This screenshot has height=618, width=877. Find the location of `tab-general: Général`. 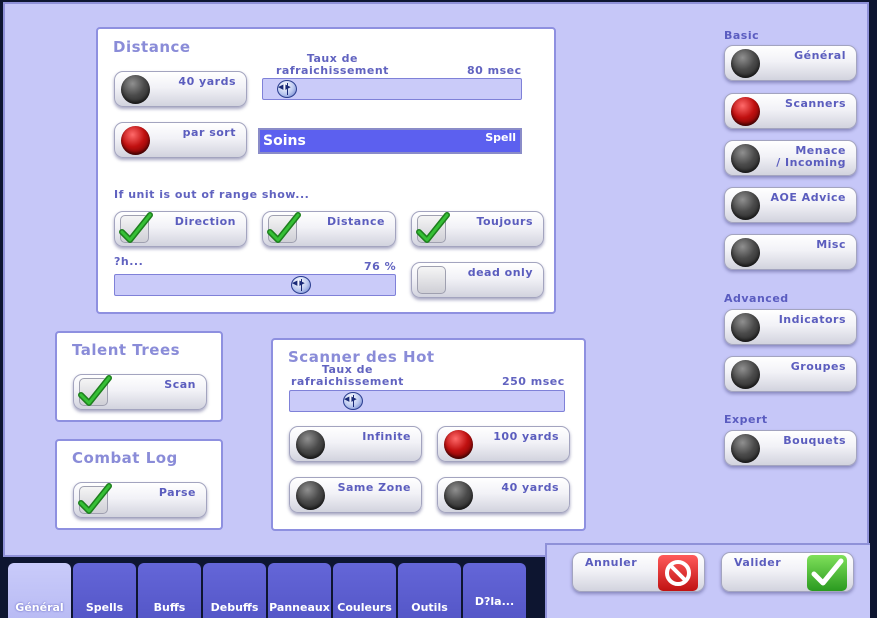

tab-general: Général is located at coordinates (39, 590).